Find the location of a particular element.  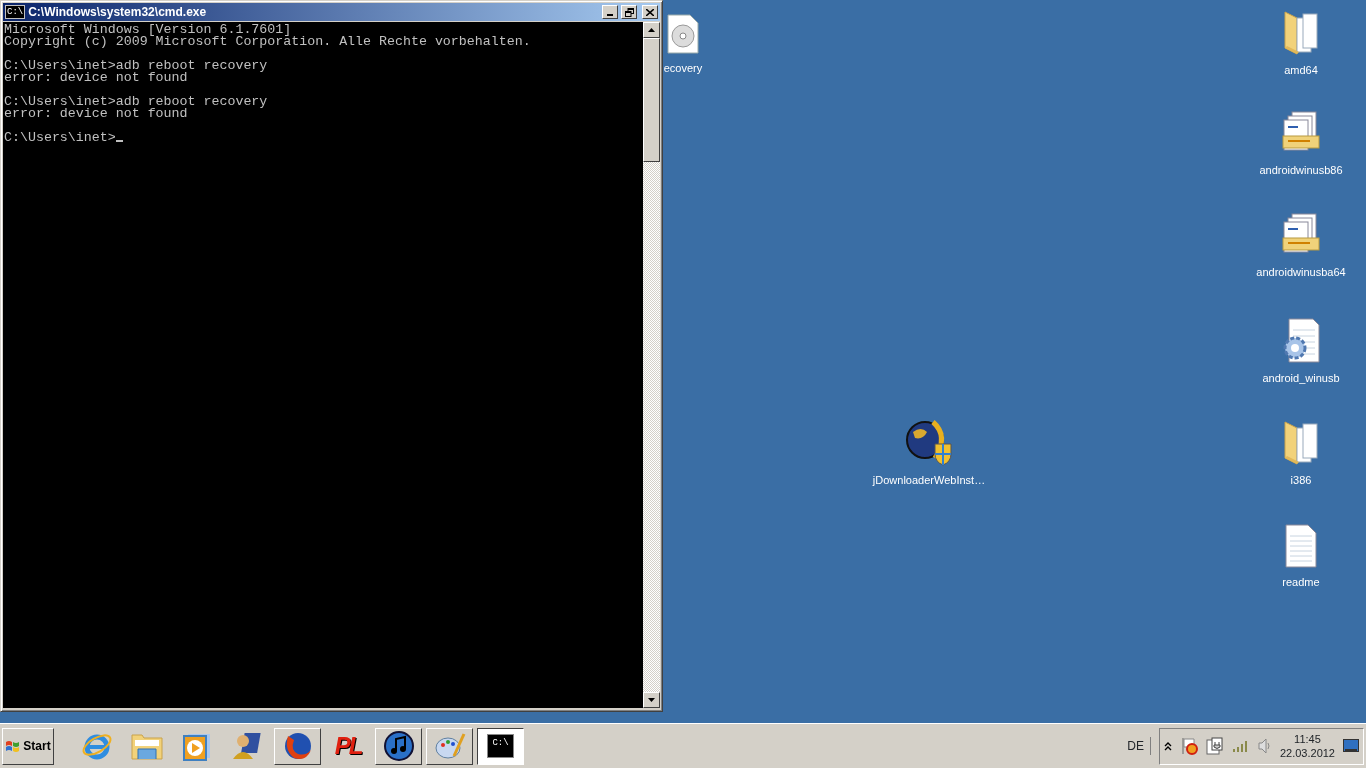

windows-flag-icon is located at coordinates (13, 746).